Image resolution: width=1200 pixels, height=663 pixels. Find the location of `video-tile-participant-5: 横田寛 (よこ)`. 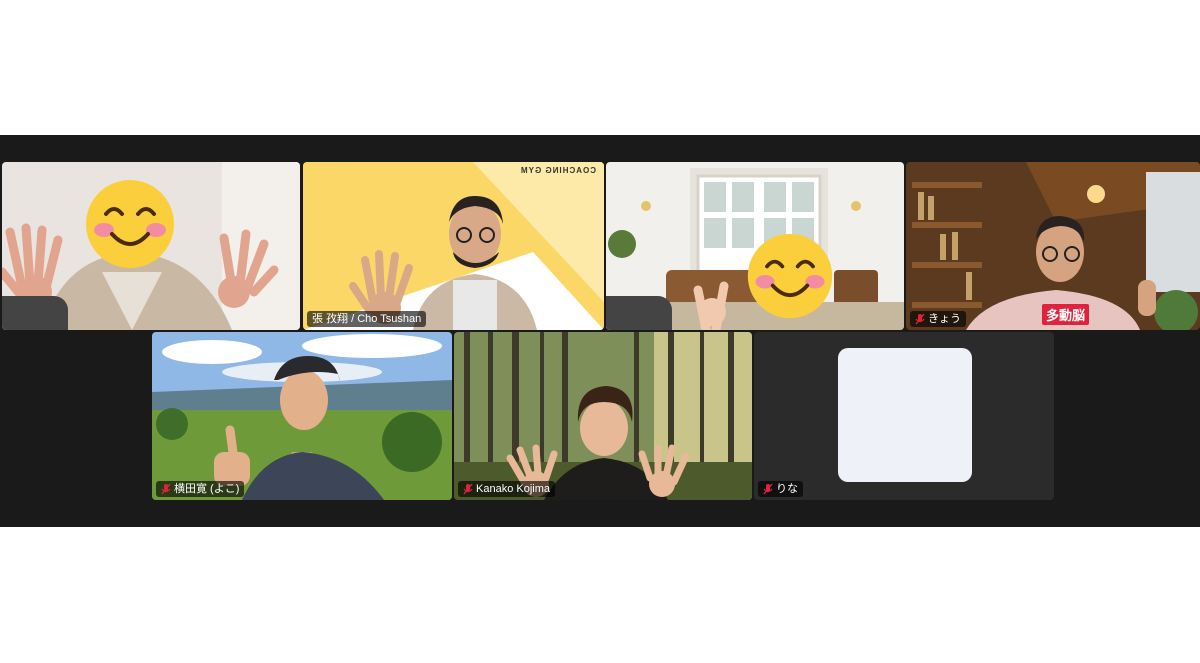

video-tile-participant-5: 横田寛 (よこ) is located at coordinates (302, 416).